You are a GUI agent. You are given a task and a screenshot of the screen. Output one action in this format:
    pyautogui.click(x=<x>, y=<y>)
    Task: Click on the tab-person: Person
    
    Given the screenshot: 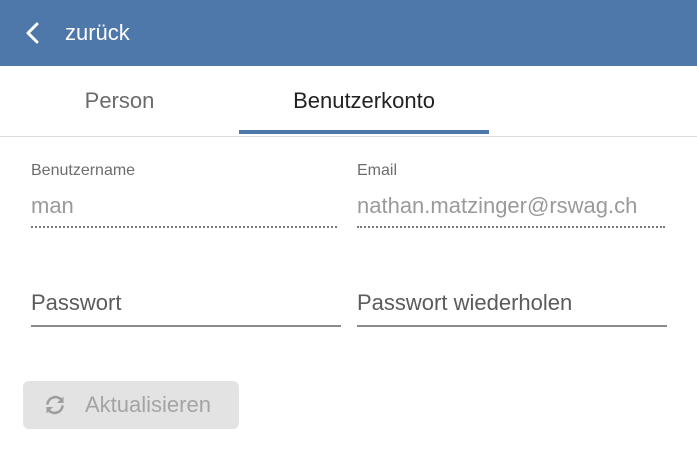 What is the action you would take?
    pyautogui.click(x=119, y=101)
    